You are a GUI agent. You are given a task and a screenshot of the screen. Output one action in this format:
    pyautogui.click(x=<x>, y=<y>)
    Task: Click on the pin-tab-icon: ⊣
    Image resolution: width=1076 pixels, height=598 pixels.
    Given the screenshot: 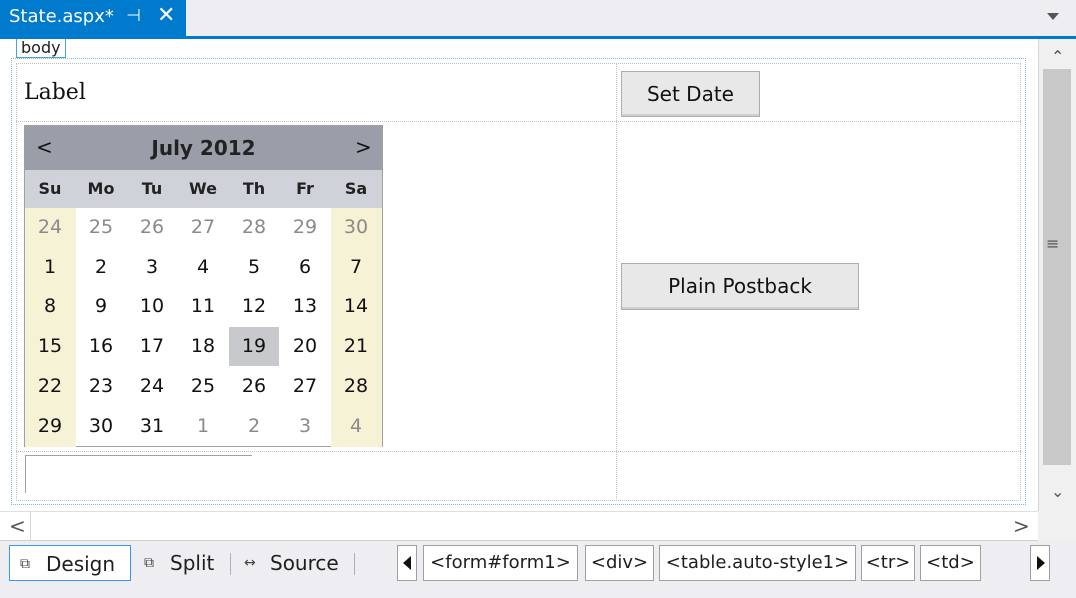 What is the action you would take?
    pyautogui.click(x=133, y=16)
    